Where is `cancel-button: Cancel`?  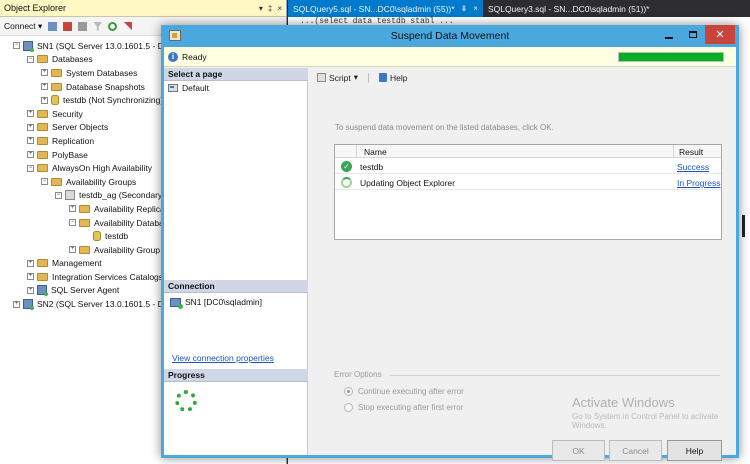 cancel-button: Cancel is located at coordinates (635, 450).